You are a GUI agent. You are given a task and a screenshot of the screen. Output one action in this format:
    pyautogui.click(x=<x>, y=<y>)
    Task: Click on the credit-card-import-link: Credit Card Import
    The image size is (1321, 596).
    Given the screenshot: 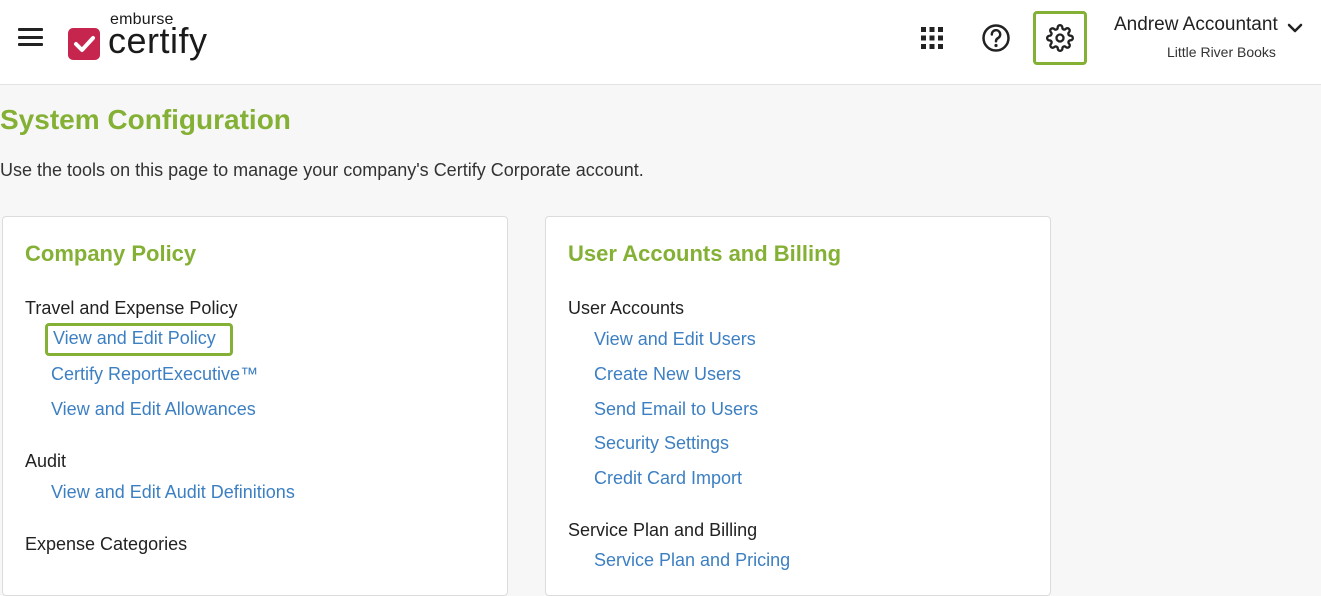 What is the action you would take?
    pyautogui.click(x=668, y=478)
    